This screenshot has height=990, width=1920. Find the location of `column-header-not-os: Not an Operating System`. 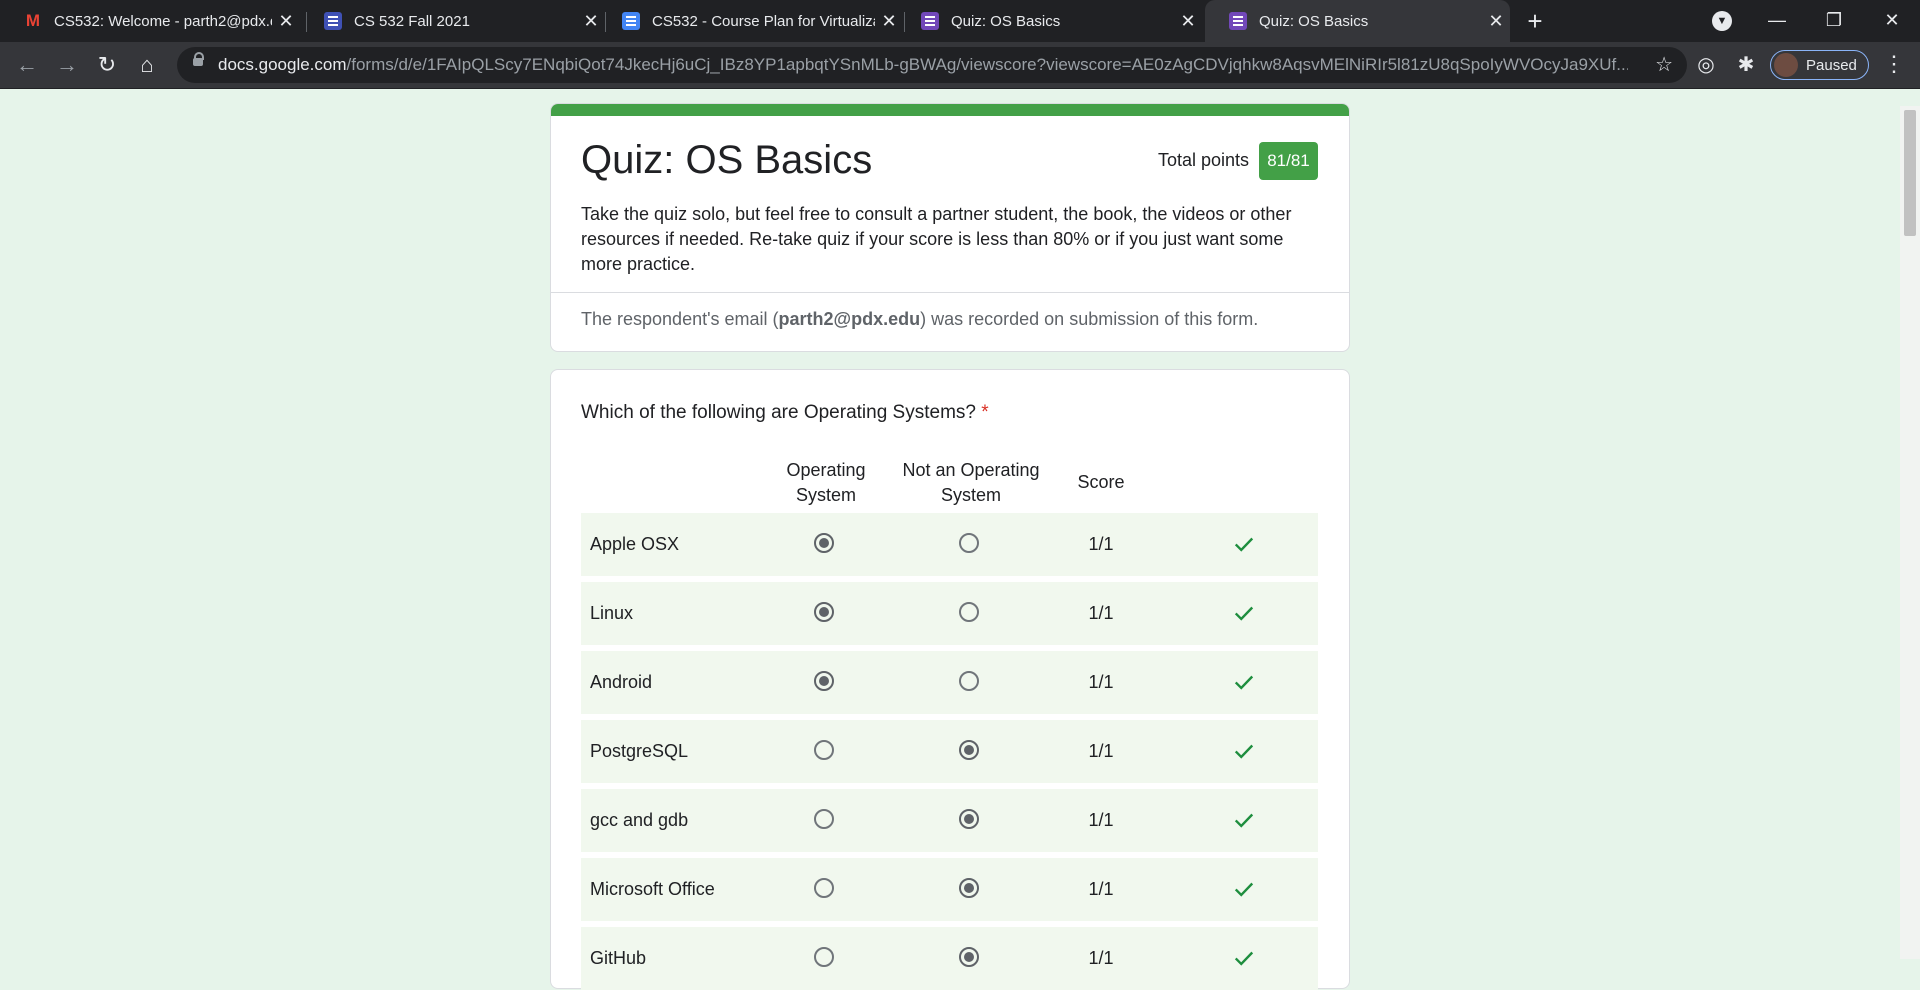

column-header-not-os: Not an Operating System is located at coordinates (971, 482).